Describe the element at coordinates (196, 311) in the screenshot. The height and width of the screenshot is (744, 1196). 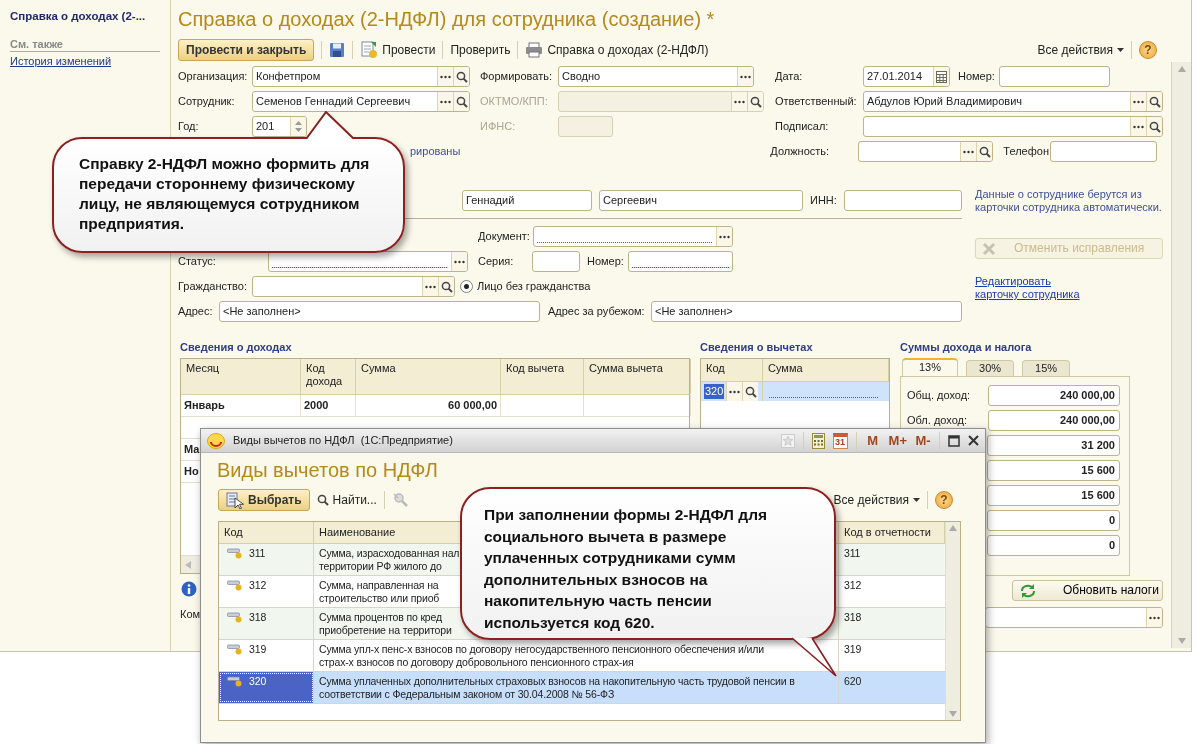
I see `field-label: Адрес:` at that location.